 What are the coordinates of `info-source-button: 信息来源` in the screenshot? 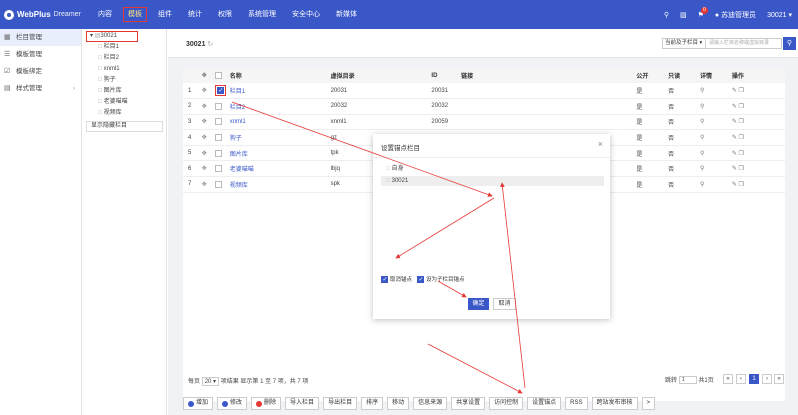 It's located at (430, 403).